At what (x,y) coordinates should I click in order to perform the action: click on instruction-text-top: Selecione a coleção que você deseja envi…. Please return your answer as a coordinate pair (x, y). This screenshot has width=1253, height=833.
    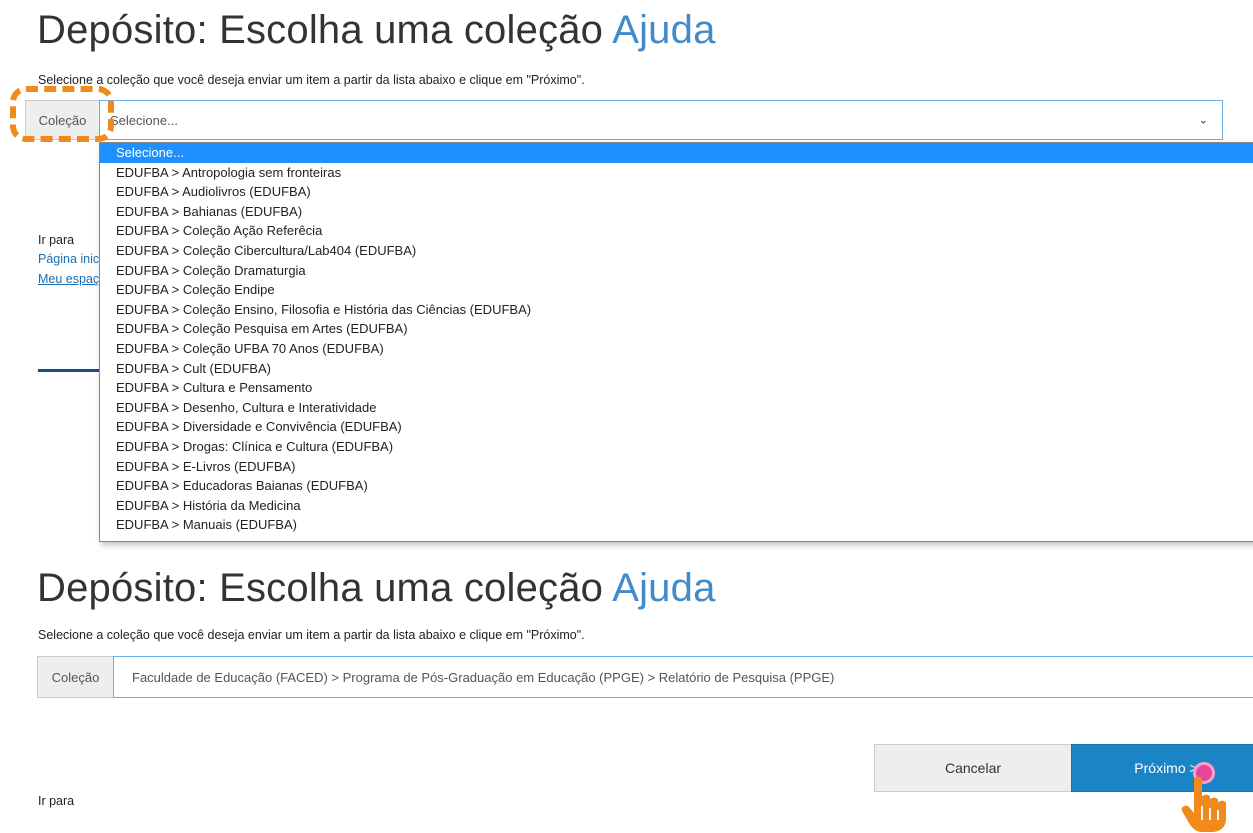
    Looking at the image, I should click on (311, 80).